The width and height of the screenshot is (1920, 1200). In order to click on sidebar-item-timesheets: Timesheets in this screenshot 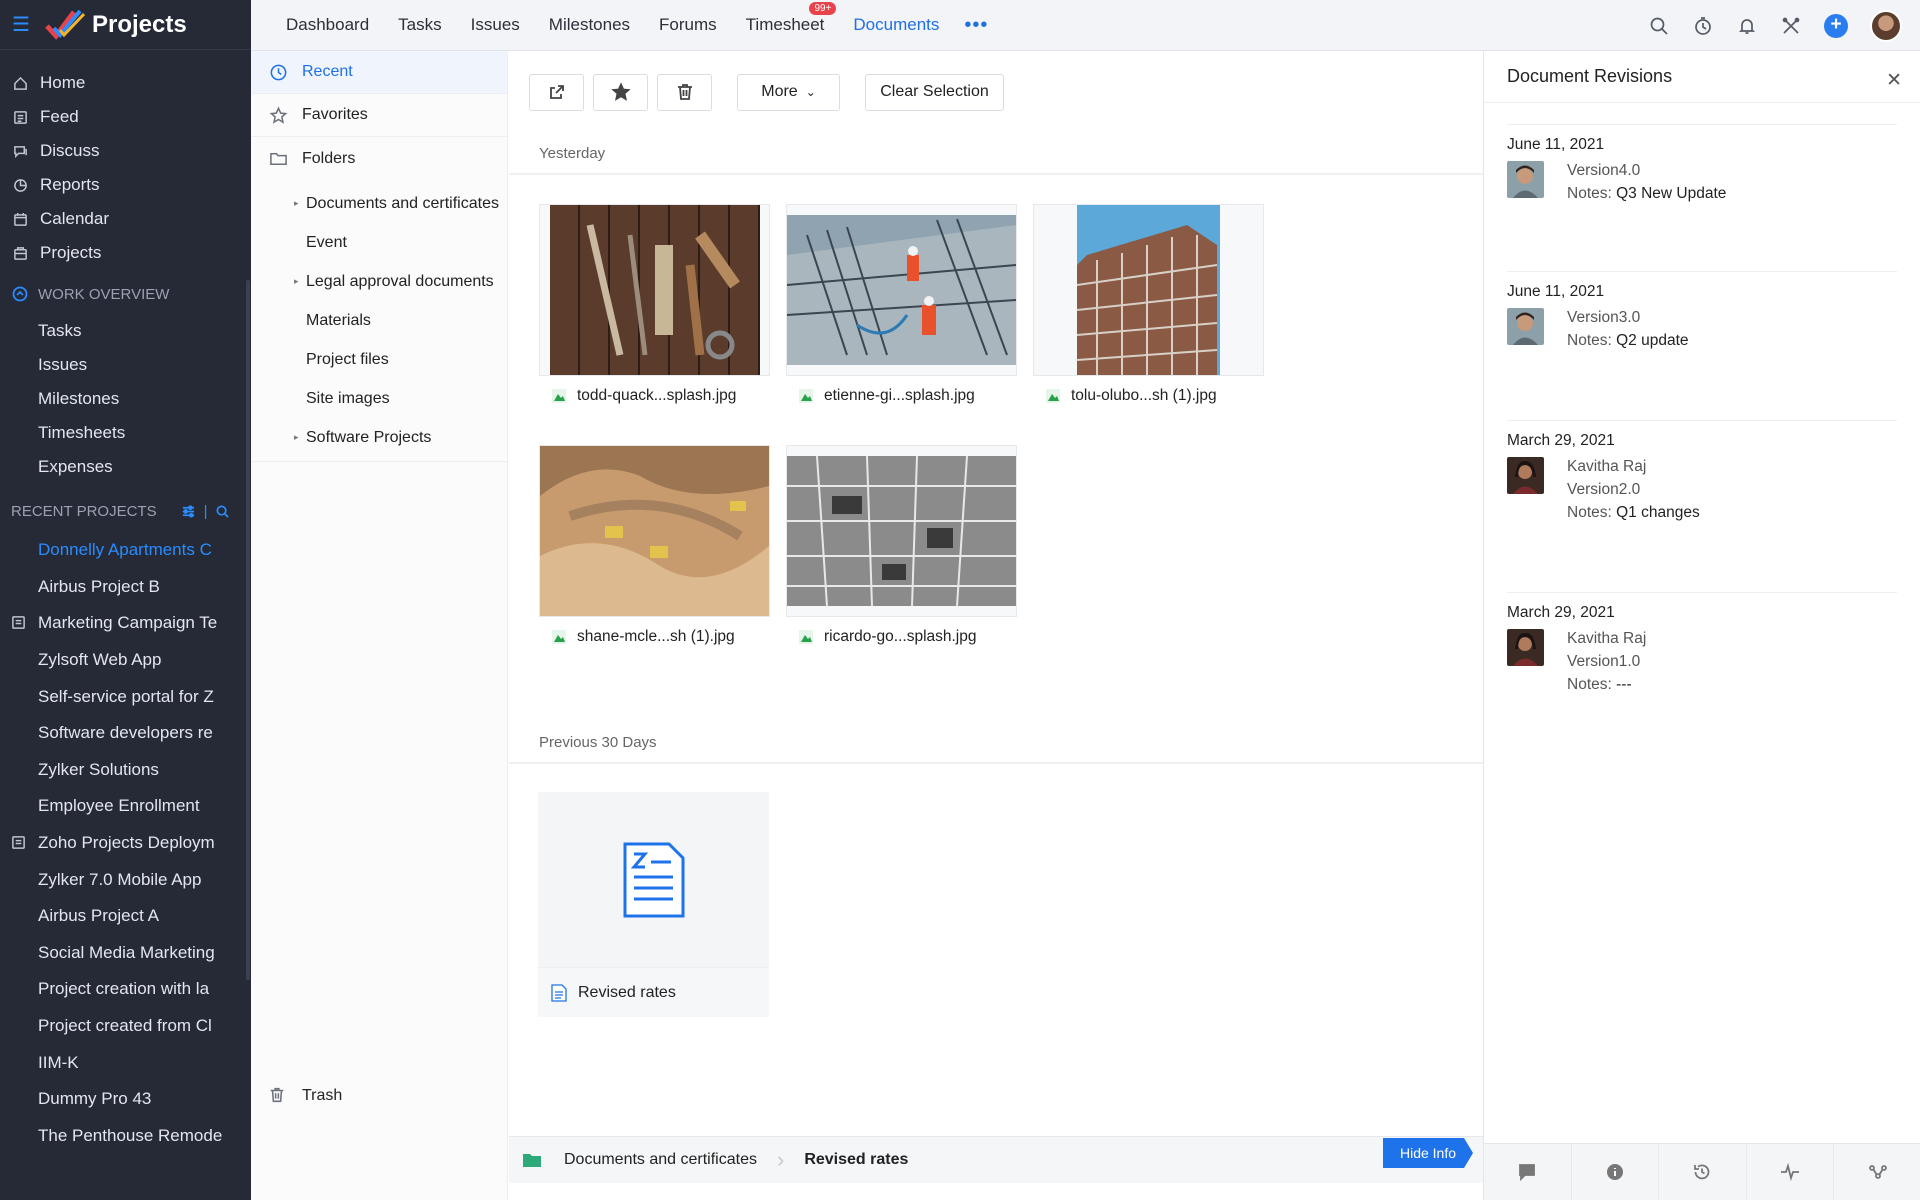, I will do `click(125, 433)`.